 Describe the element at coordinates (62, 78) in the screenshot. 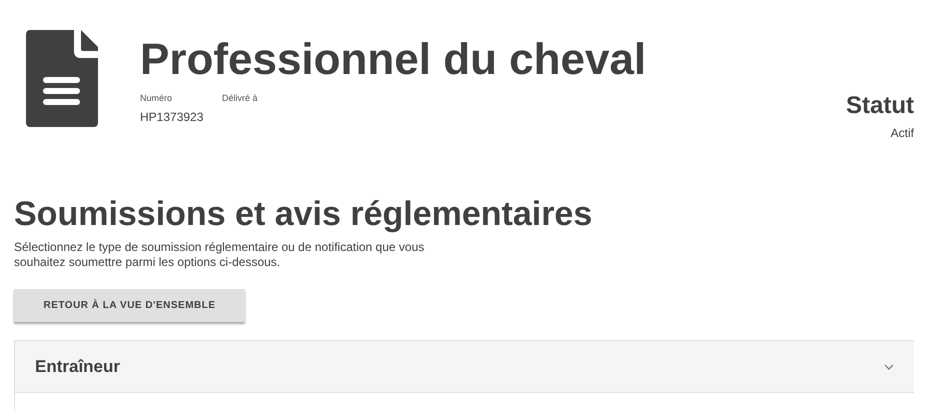

I see `document-icon` at that location.